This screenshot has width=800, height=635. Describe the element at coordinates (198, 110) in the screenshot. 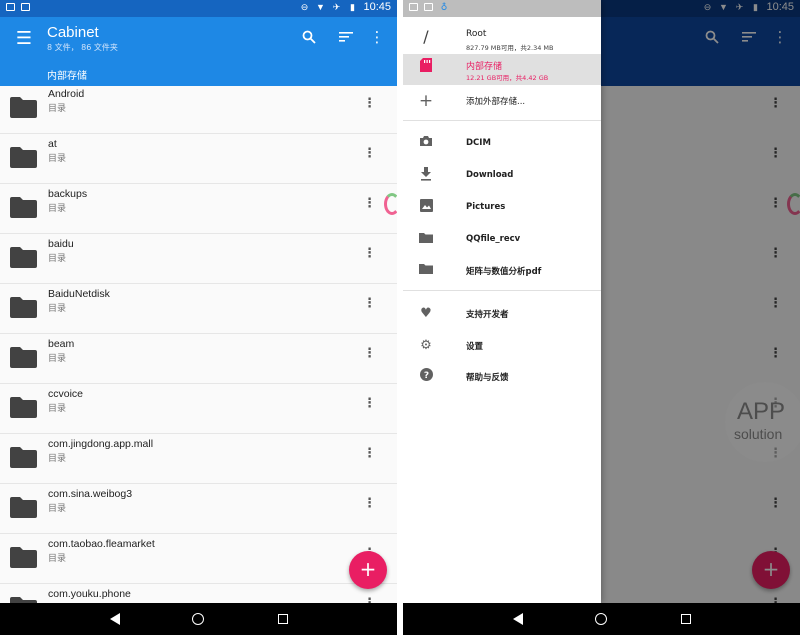

I see `file-row: Android 目录 ⋮` at that location.